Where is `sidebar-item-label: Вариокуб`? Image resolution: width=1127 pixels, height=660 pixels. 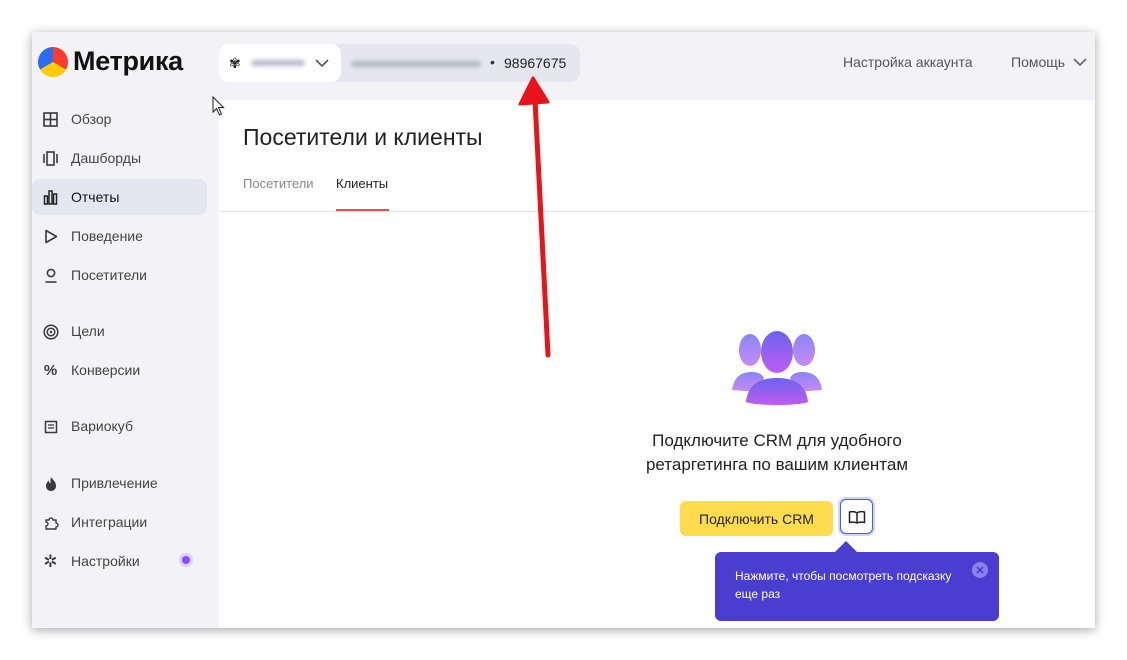 sidebar-item-label: Вариокуб is located at coordinates (102, 426).